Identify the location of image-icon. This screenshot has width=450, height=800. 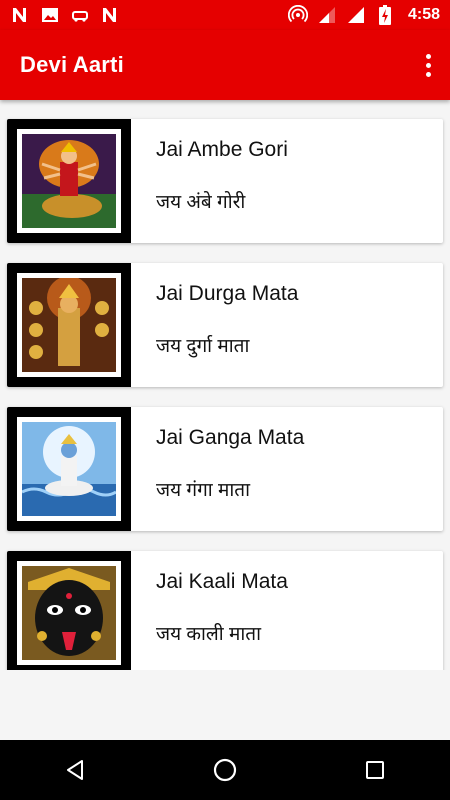
(50, 15).